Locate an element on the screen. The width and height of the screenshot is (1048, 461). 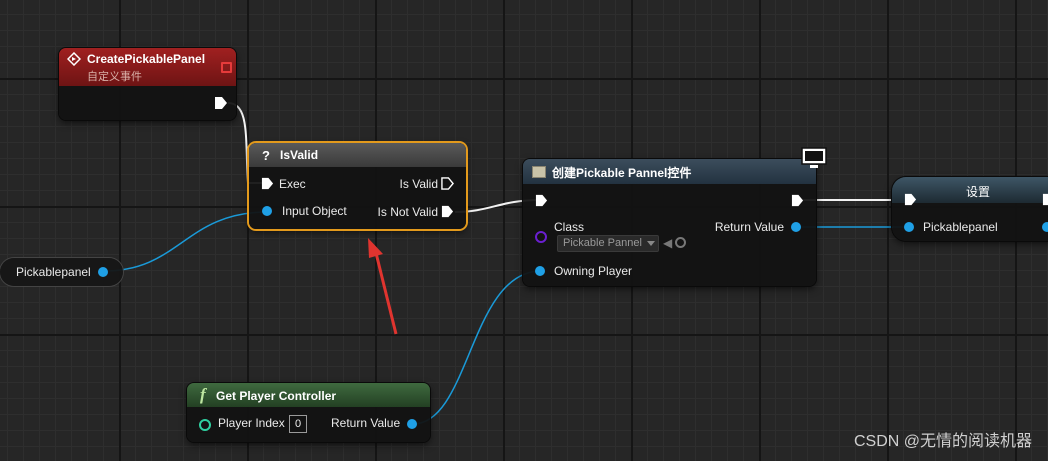
class-dropdown-value: Pickable Pannel is located at coordinates (602, 243).